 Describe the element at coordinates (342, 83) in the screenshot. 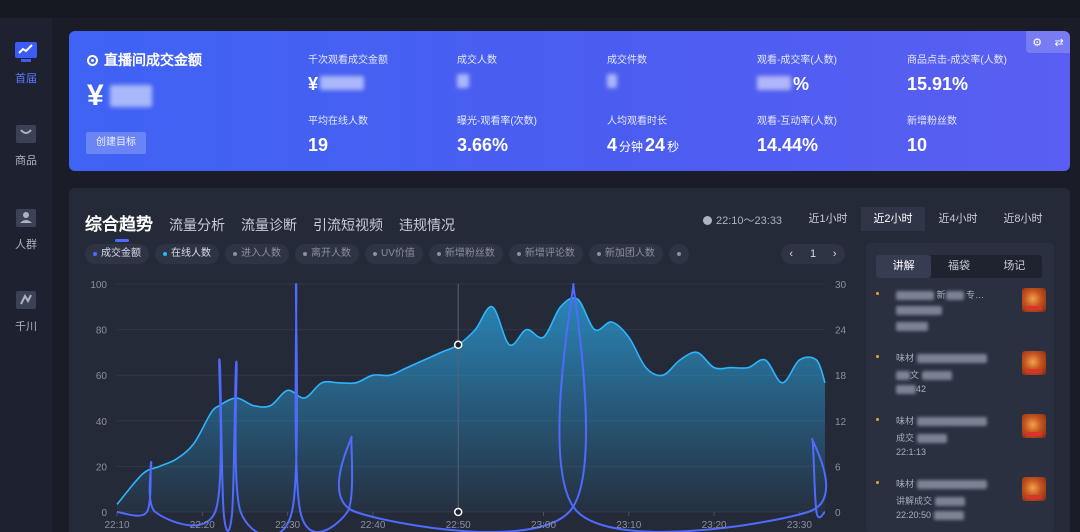

I see `masked-value` at that location.